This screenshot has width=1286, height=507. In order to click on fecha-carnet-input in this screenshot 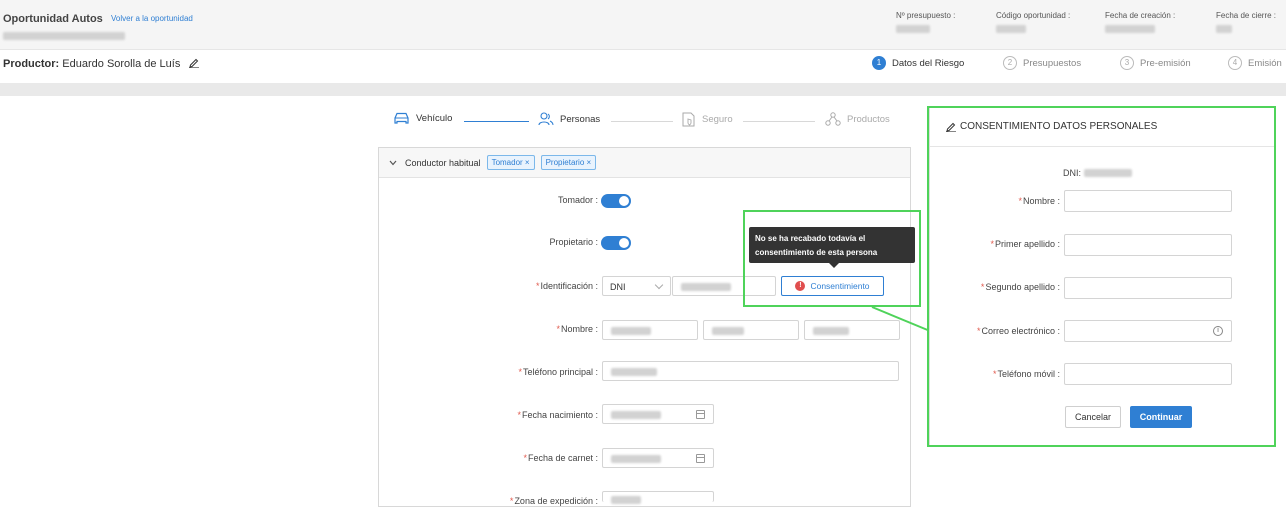, I will do `click(658, 458)`.